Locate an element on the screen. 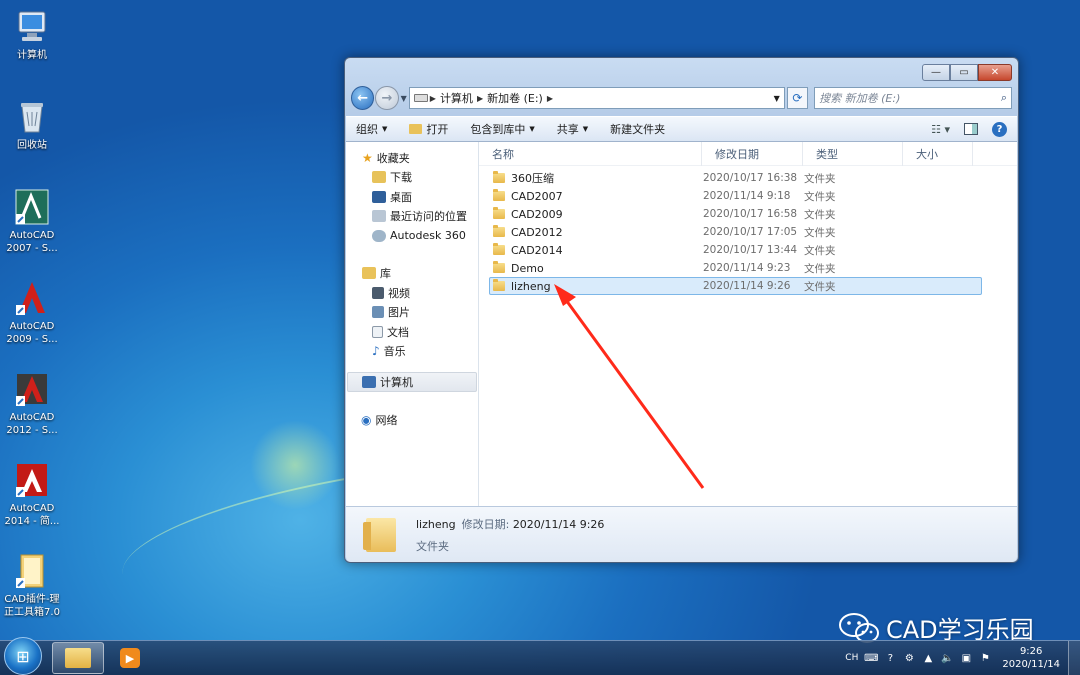 The height and width of the screenshot is (675, 1080). help-icon: ? is located at coordinates (999, 129).